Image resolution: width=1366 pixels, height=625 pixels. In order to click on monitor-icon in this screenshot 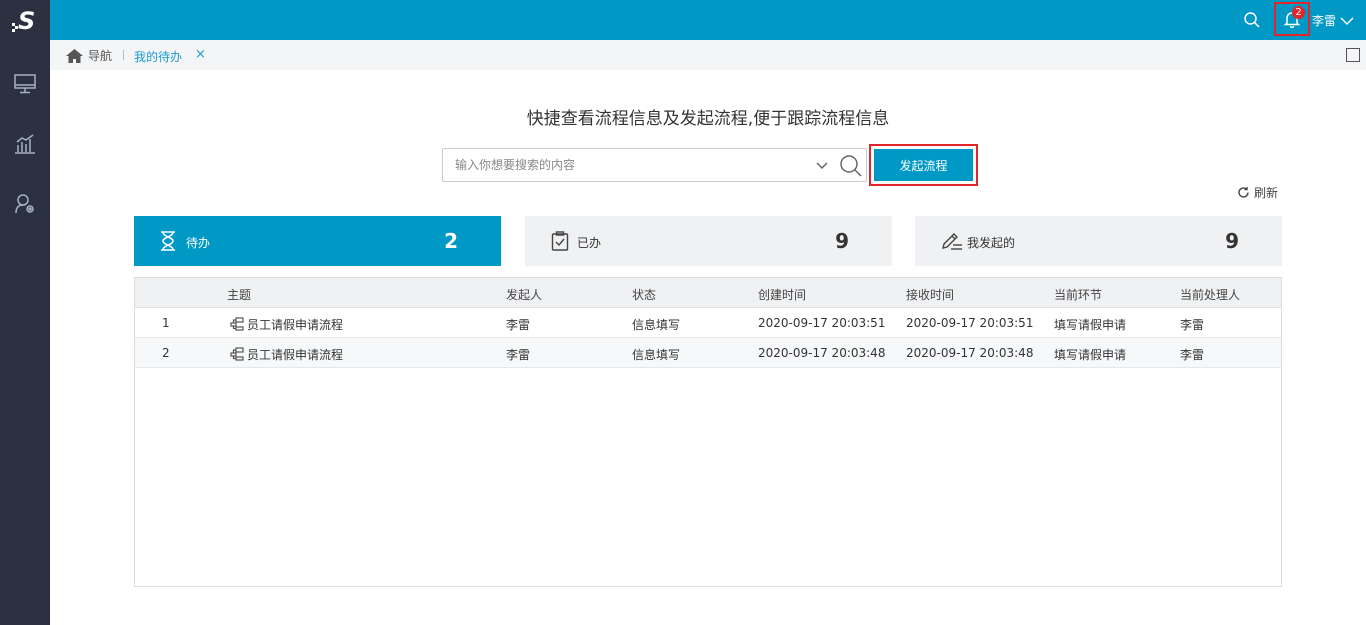, I will do `click(25, 84)`.